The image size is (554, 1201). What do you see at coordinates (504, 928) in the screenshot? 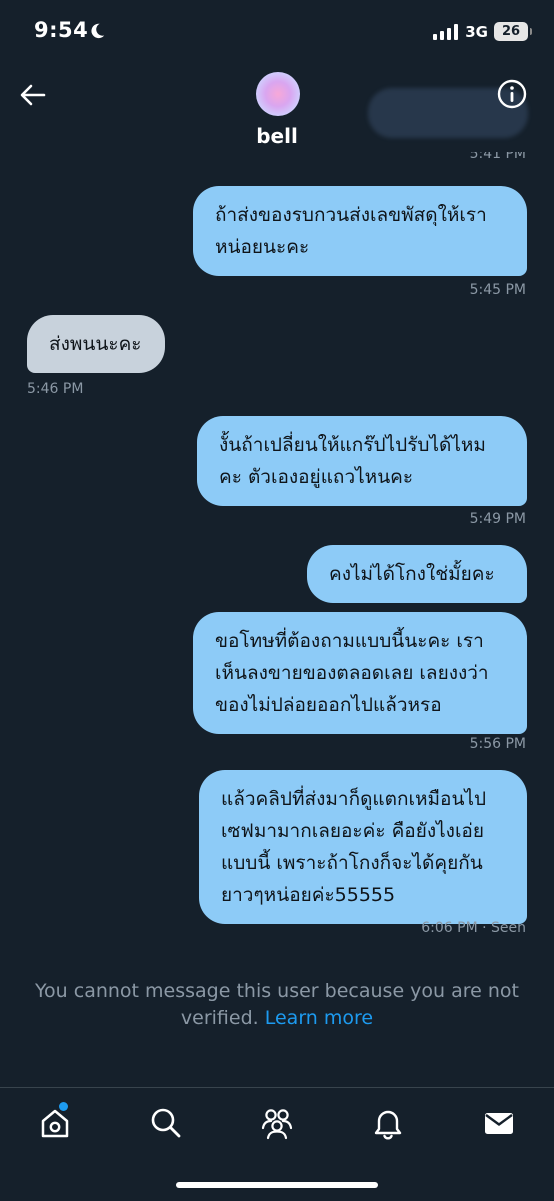
I see `seen-status: · Seen` at bounding box center [504, 928].